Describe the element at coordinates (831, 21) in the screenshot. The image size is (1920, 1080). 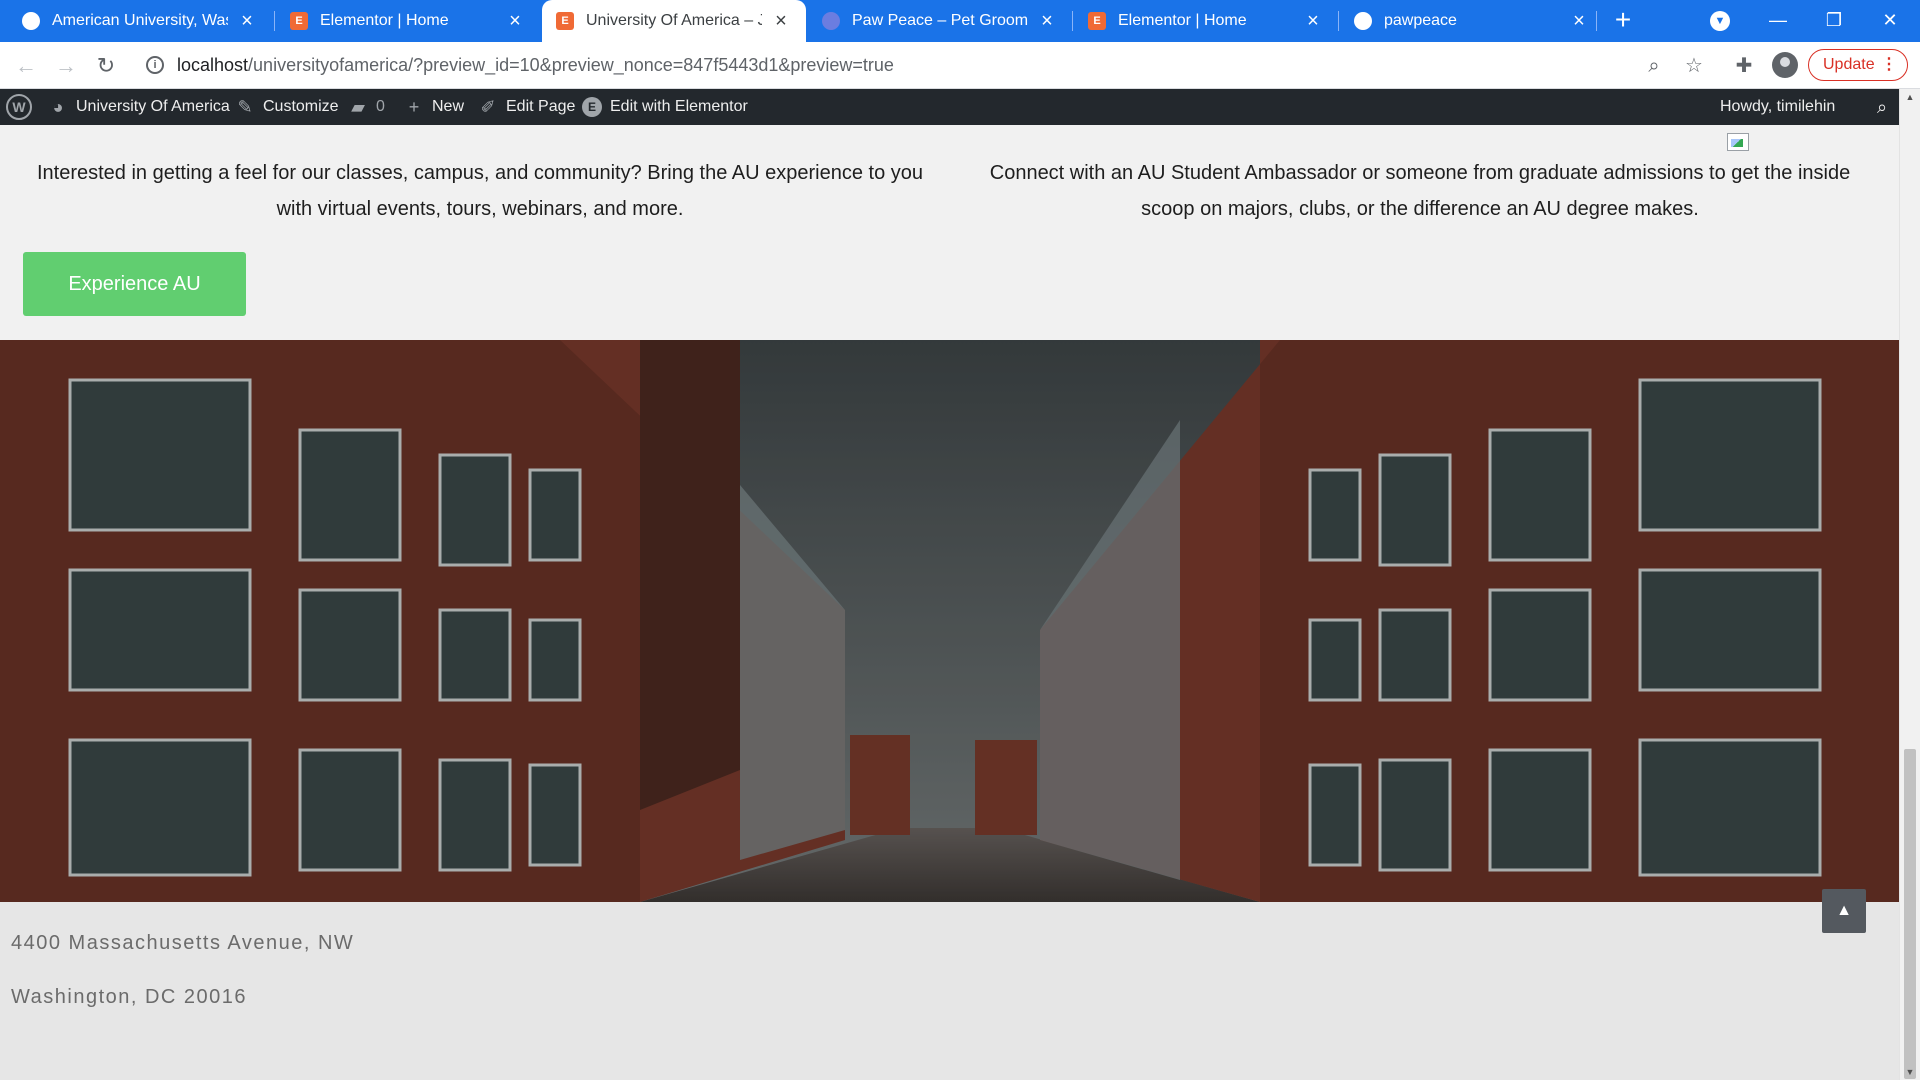
I see `pawpeace-icon` at that location.